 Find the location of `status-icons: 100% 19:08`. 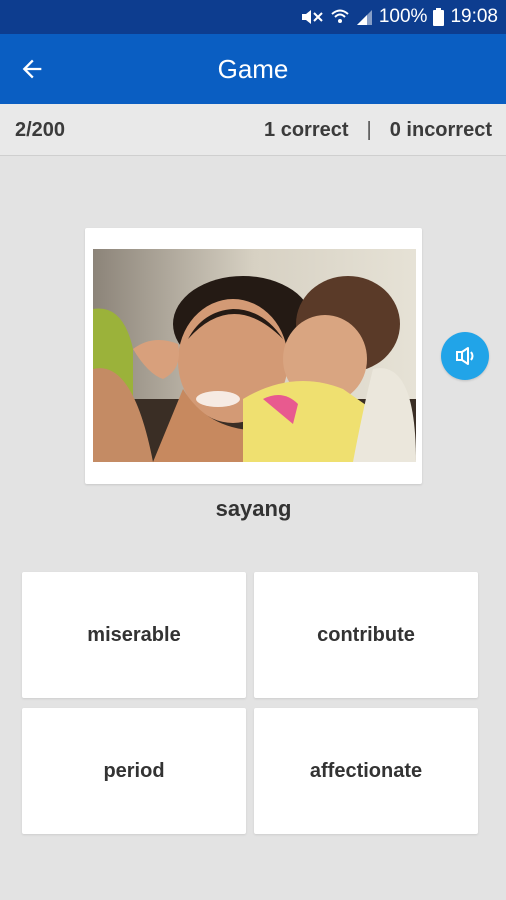

status-icons: 100% 19:08 is located at coordinates (398, 17).